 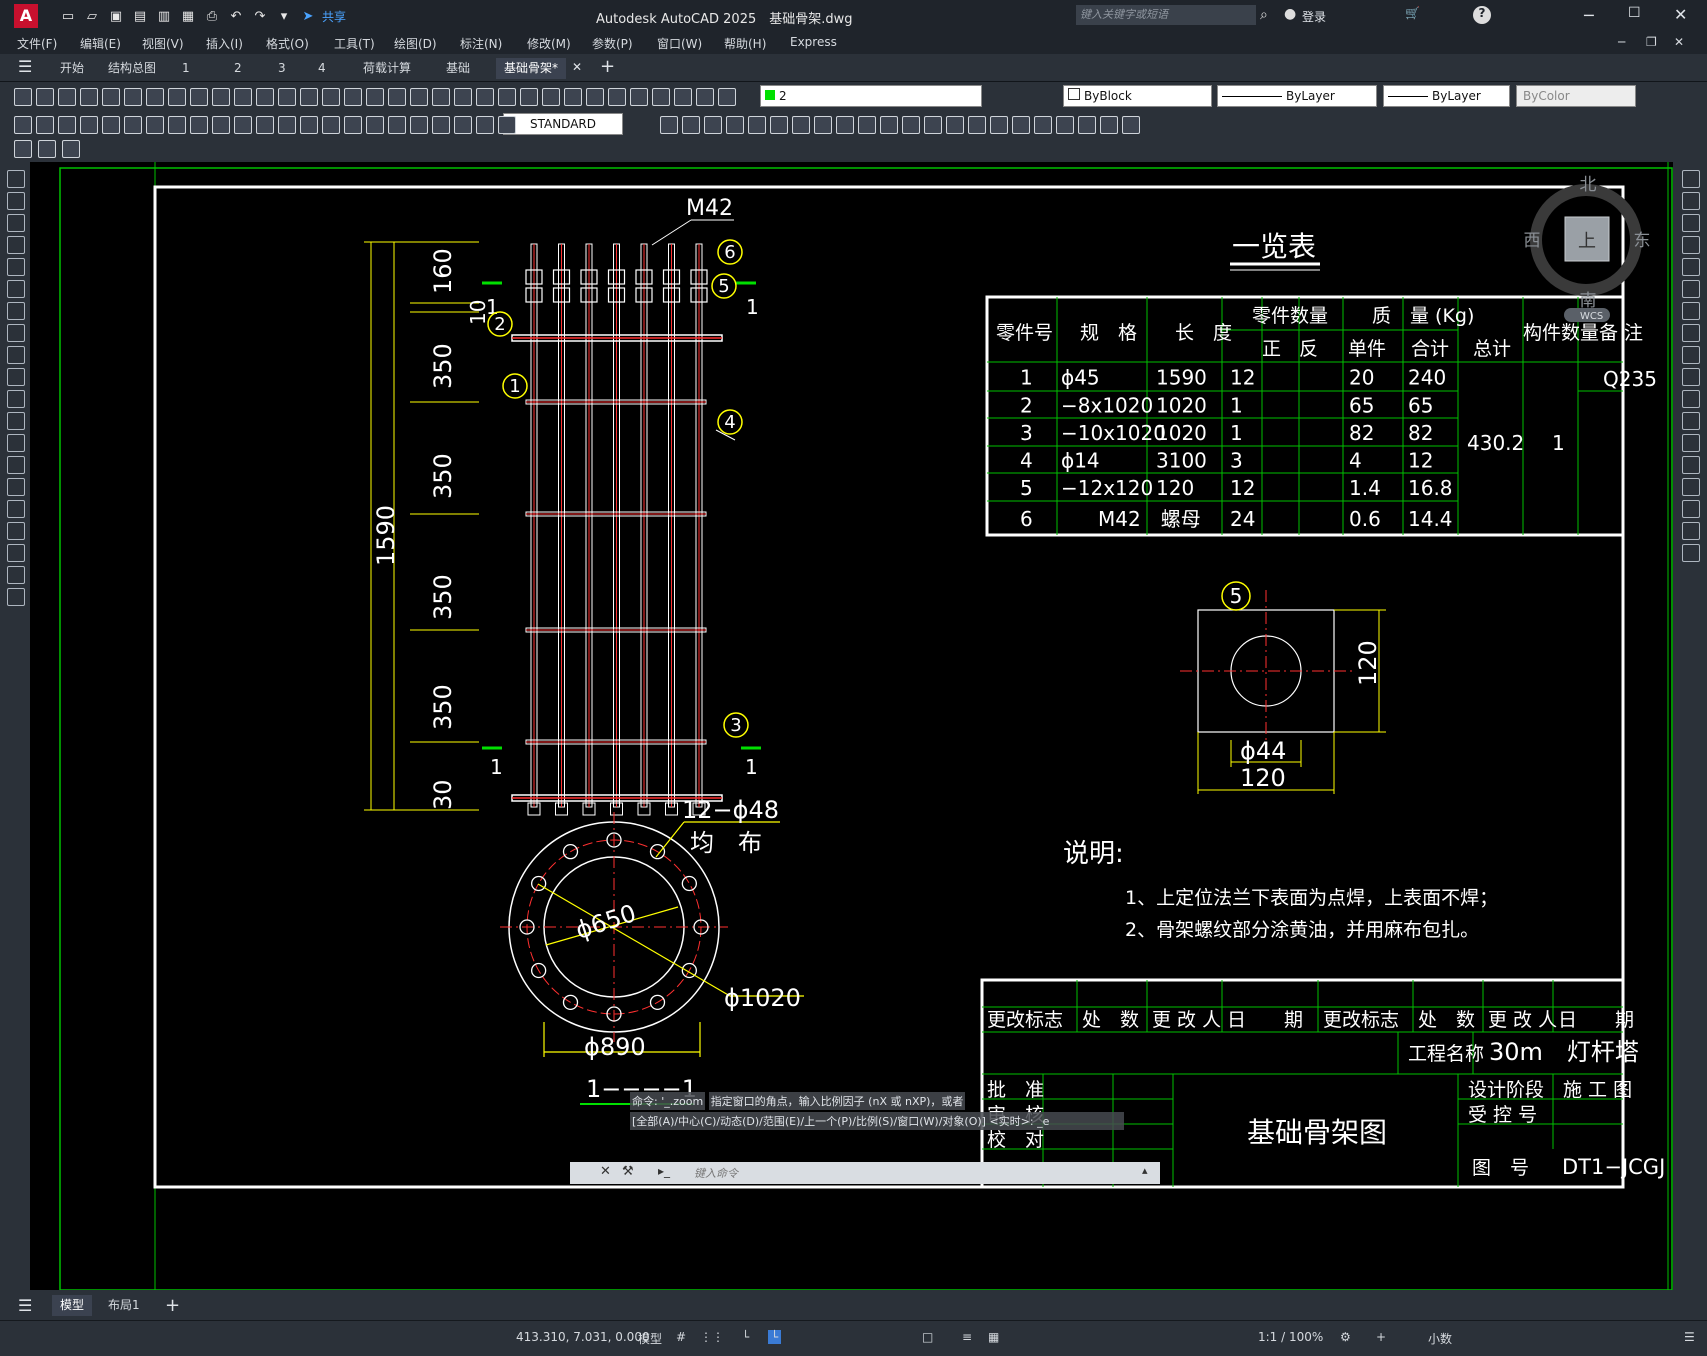 I want to click on file-tab-6: 荷载计算, so click(x=387, y=68).